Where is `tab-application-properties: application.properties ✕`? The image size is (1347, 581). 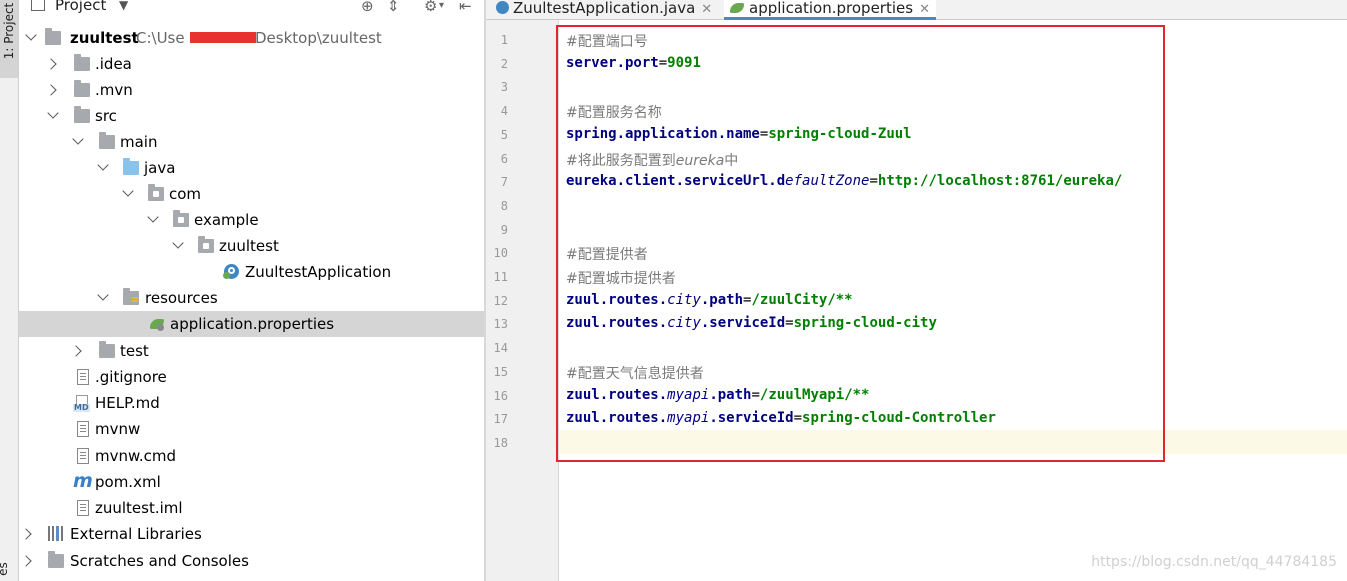
tab-application-properties: application.properties ✕ is located at coordinates (830, 10).